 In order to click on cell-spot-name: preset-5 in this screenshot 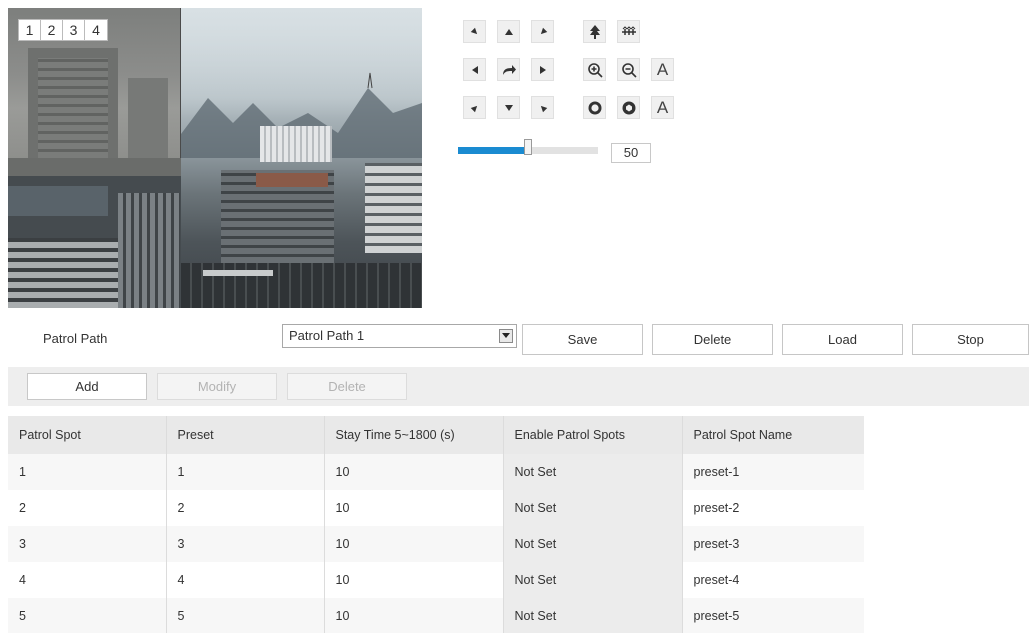, I will do `click(773, 615)`.